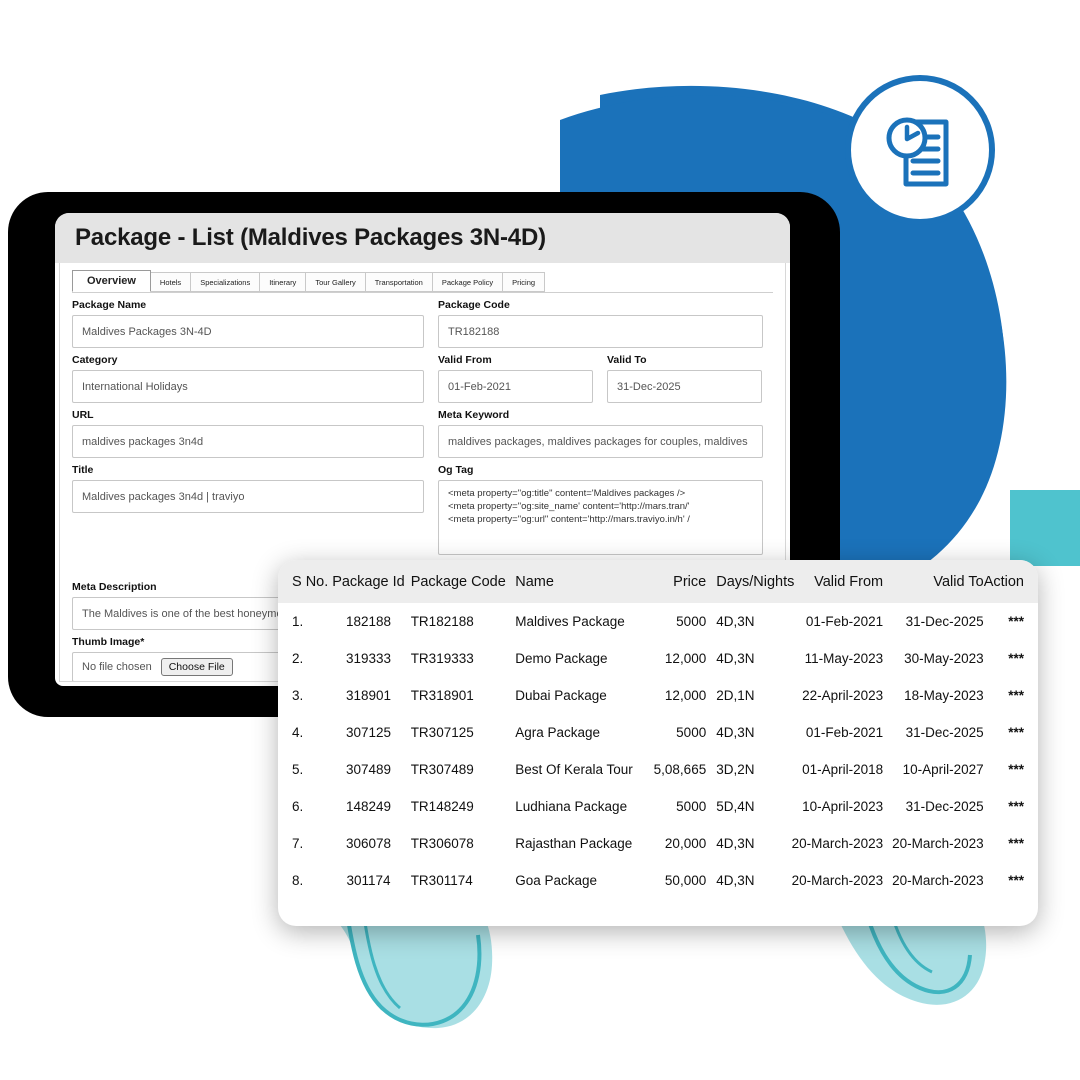  What do you see at coordinates (442, 695) in the screenshot?
I see `cell-package-code: TR318901` at bounding box center [442, 695].